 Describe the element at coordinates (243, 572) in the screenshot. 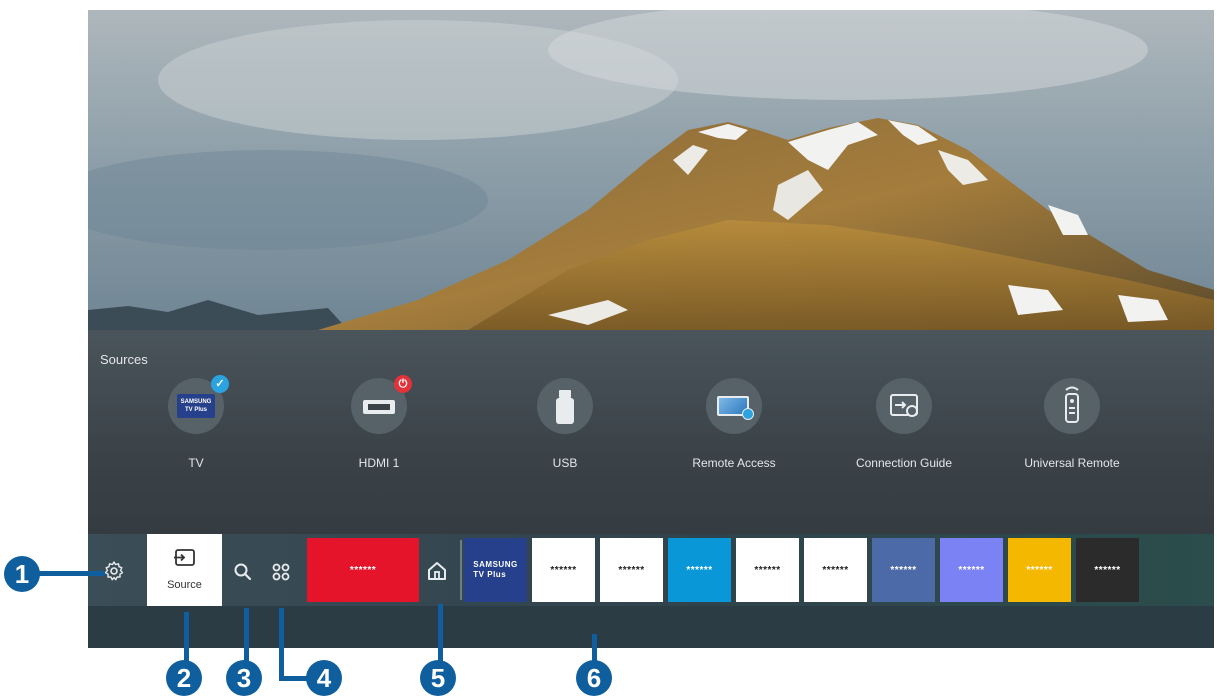

I see `search-icon` at that location.